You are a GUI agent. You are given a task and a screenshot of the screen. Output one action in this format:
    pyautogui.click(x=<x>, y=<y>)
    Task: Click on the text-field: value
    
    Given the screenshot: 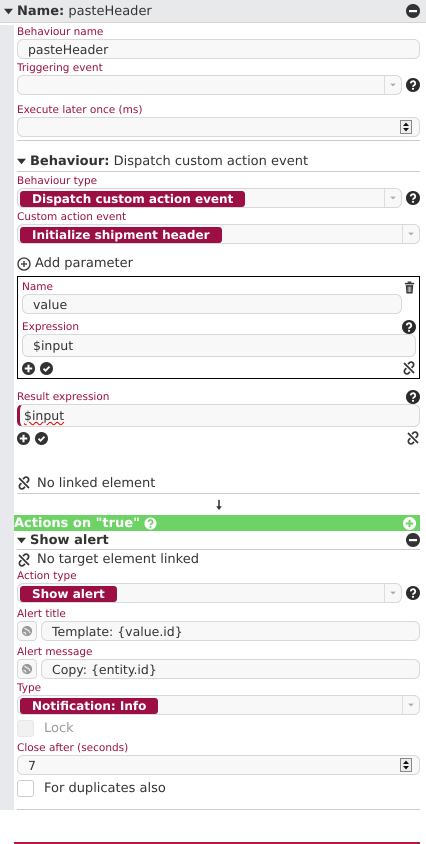 What is the action you would take?
    pyautogui.click(x=212, y=304)
    